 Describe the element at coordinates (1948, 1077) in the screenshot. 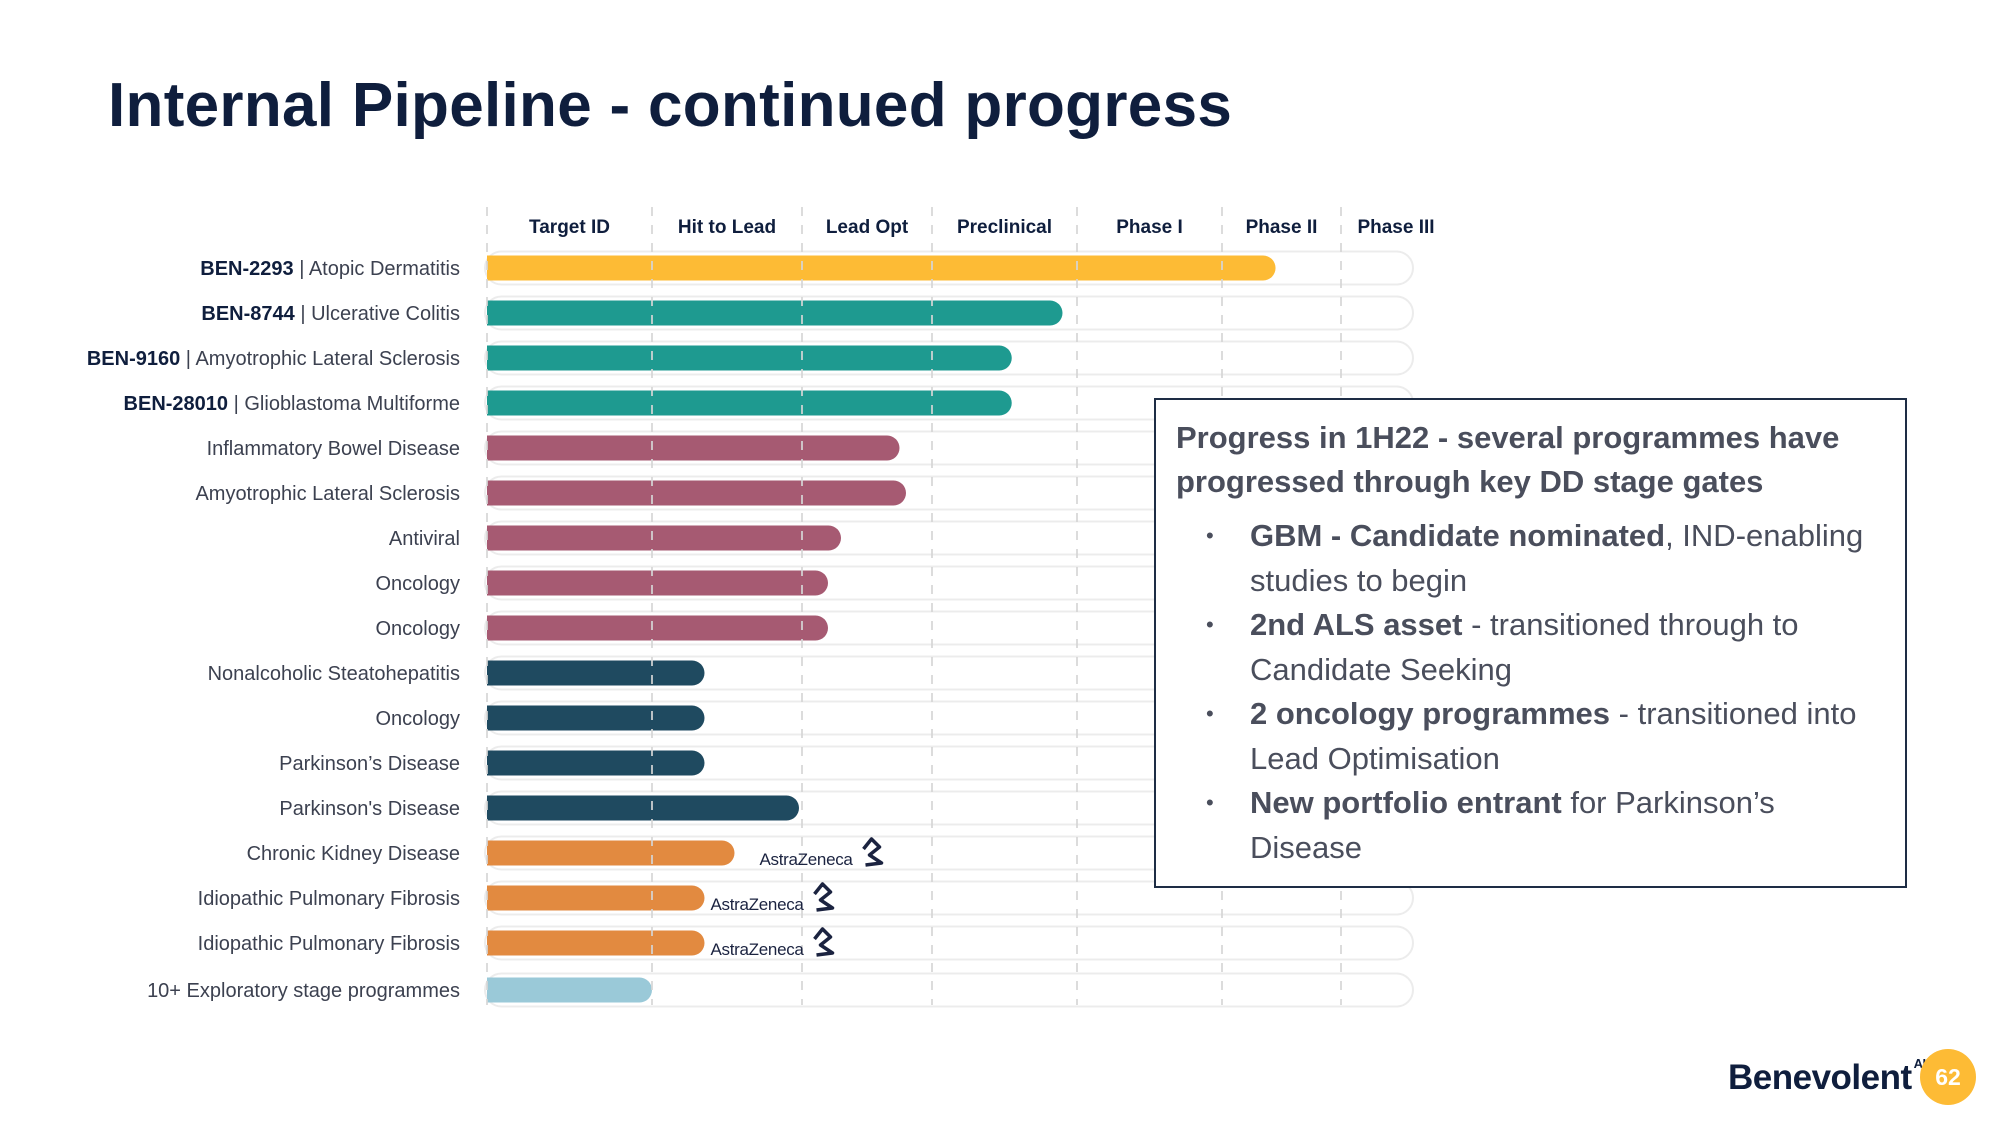

I see `page-number-badge: 62` at that location.